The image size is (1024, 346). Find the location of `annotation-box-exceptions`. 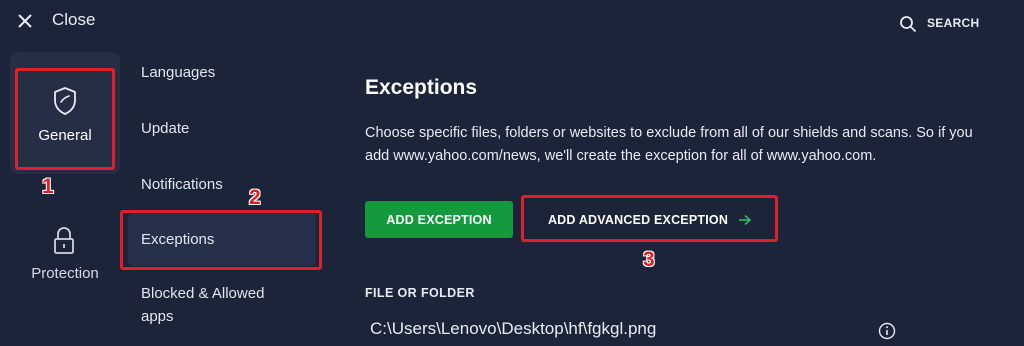

annotation-box-exceptions is located at coordinates (221, 240).